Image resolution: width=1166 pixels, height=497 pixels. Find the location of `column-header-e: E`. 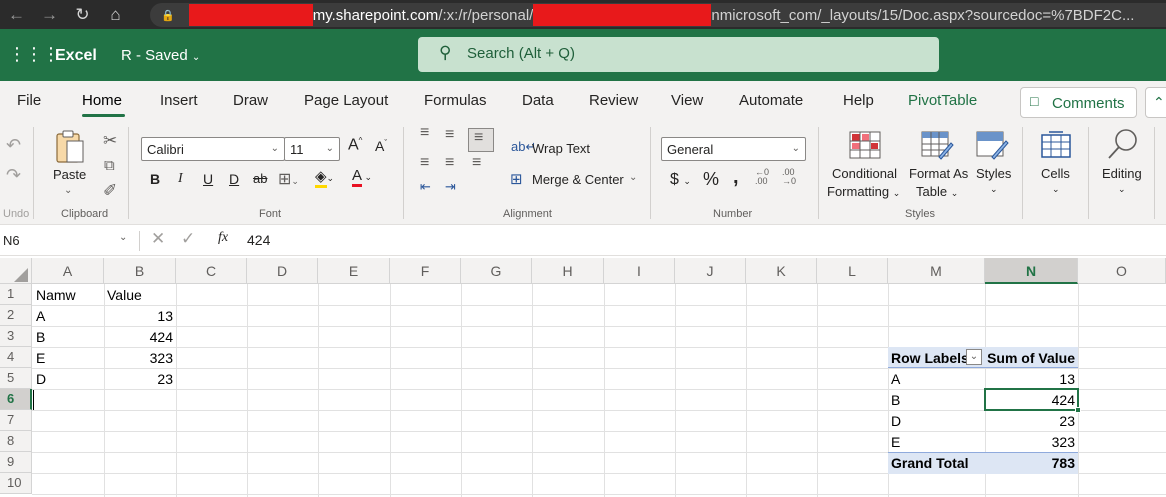

column-header-e: E is located at coordinates (354, 271).